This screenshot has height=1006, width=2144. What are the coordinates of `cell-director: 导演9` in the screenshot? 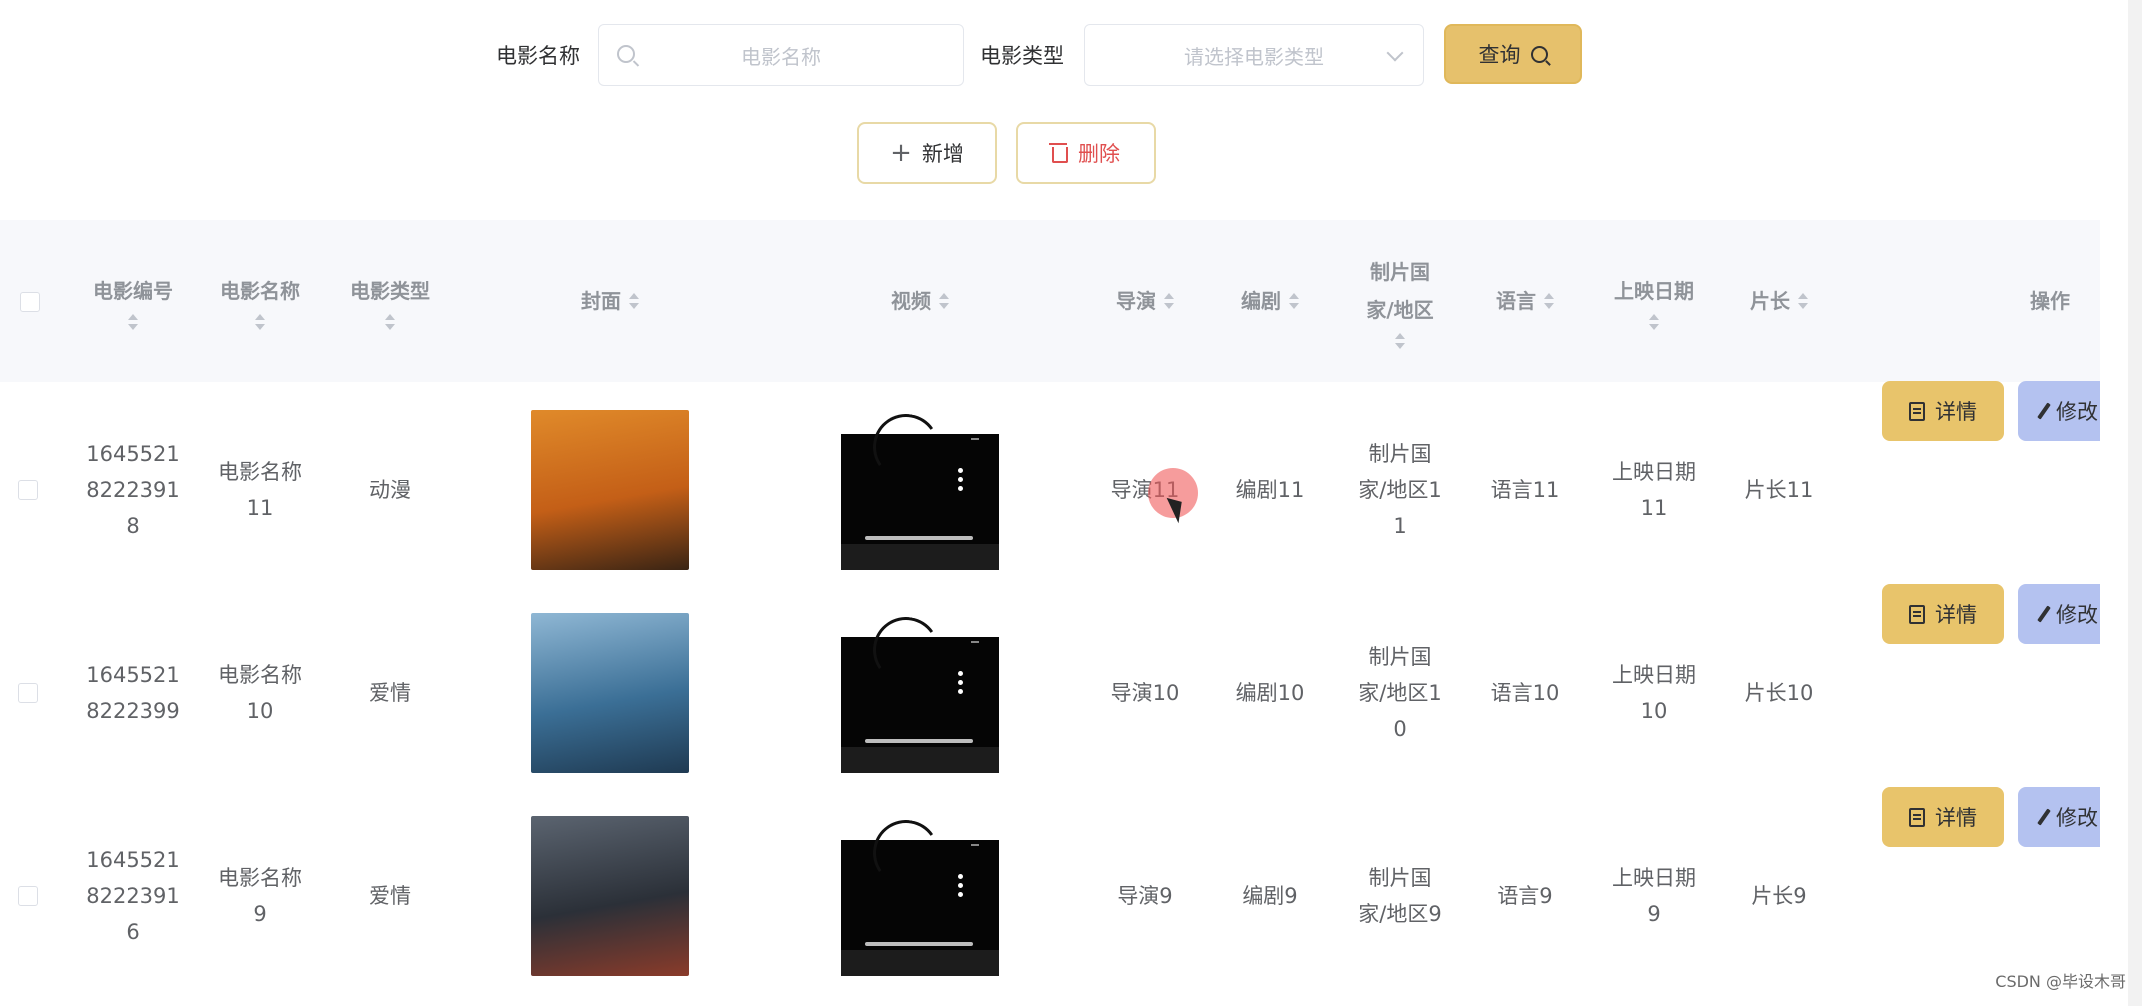 It's located at (1145, 895).